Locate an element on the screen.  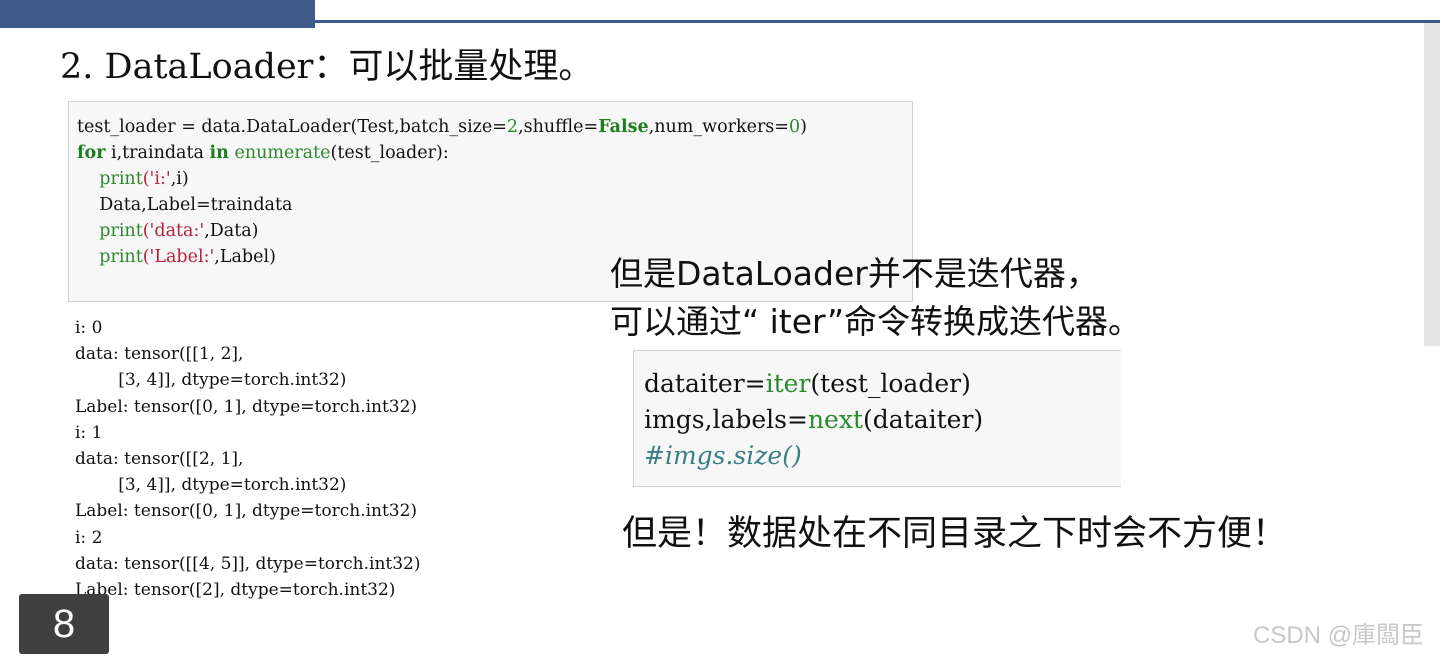
code-line-5: print('data:',Data) is located at coordinates (179, 231).